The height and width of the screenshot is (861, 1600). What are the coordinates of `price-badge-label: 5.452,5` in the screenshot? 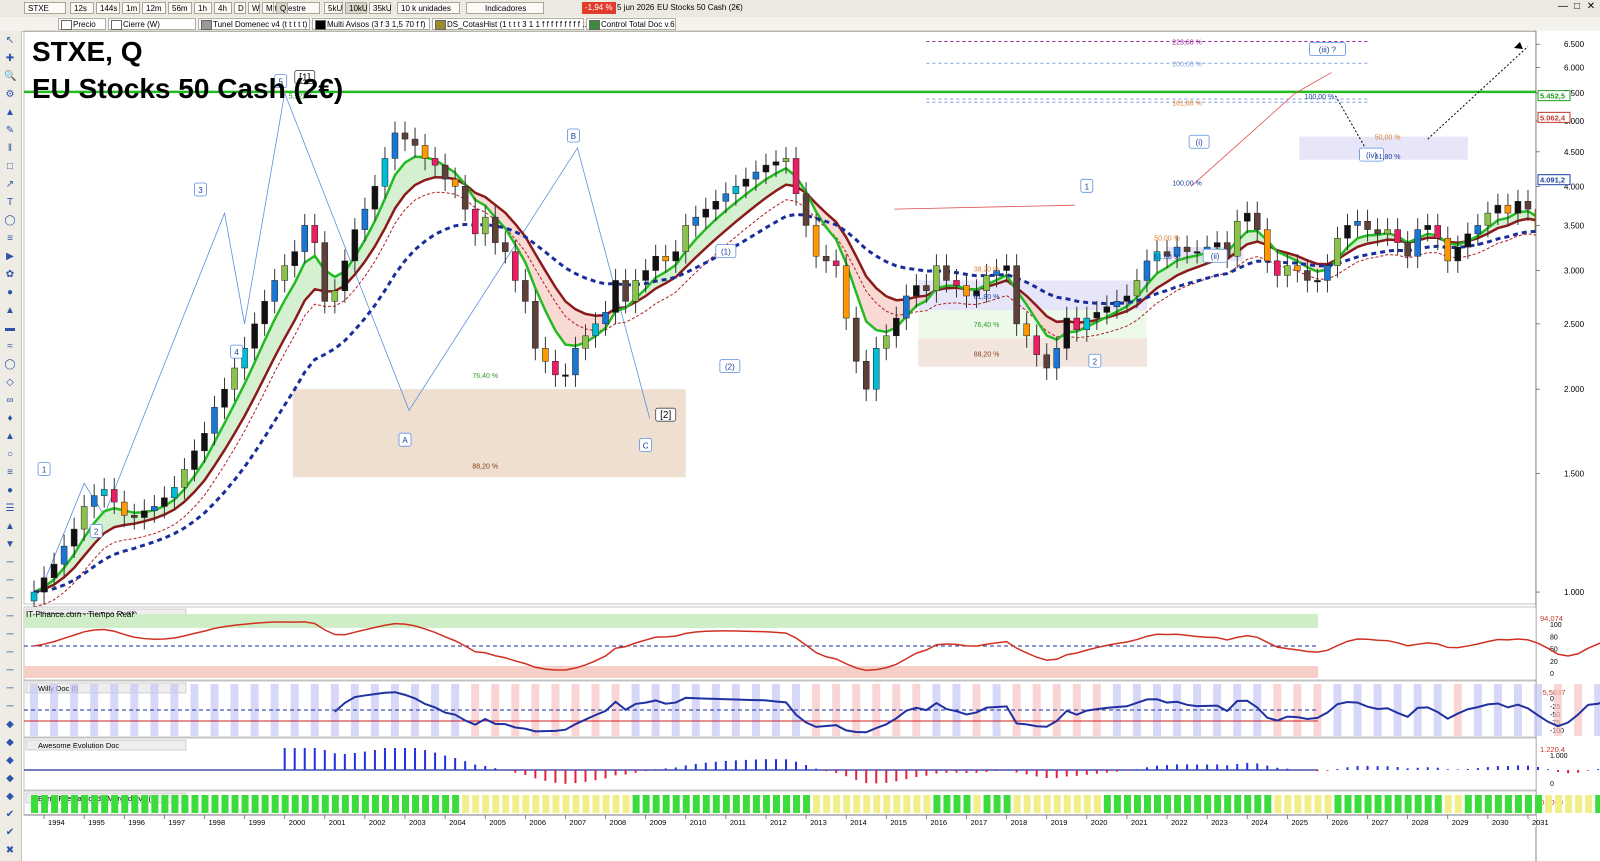 It's located at (1552, 96).